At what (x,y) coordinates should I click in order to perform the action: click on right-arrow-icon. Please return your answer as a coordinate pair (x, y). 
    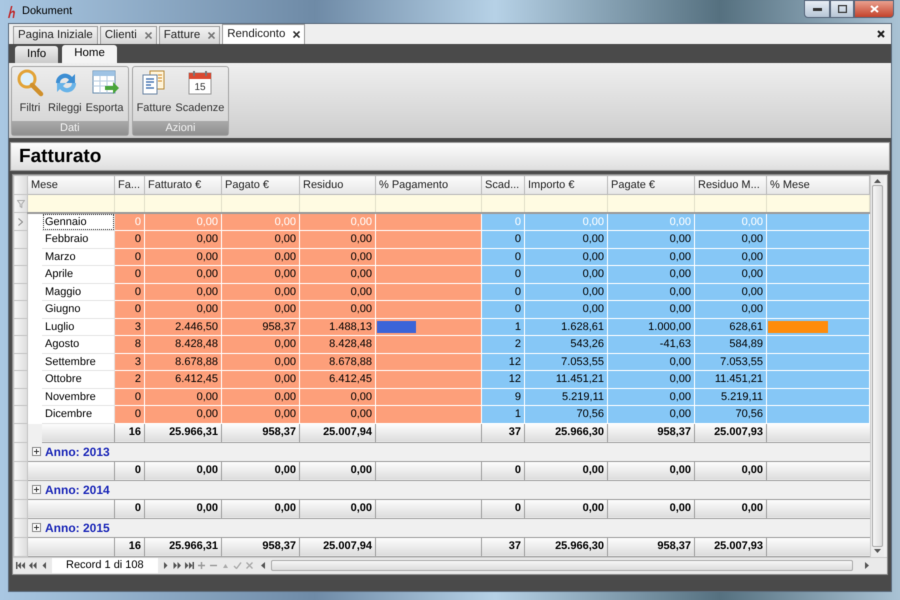
    Looking at the image, I should click on (867, 565).